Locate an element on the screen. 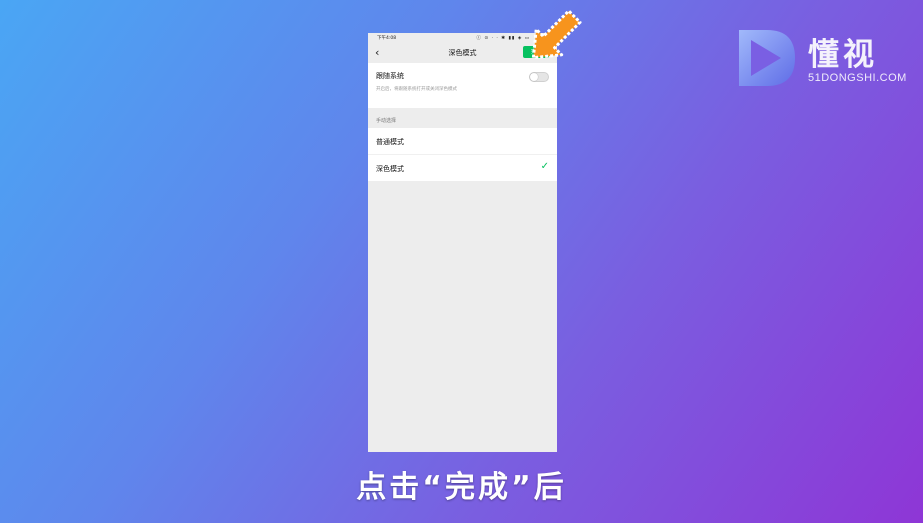 The height and width of the screenshot is (523, 923). checkmark-icon: ✓ is located at coordinates (544, 166).